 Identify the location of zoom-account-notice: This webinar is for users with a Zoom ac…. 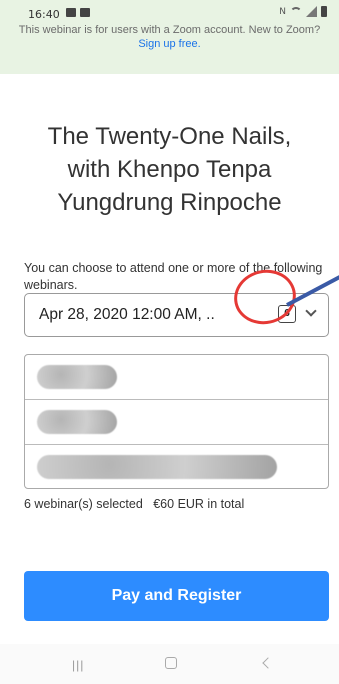
(169, 38).